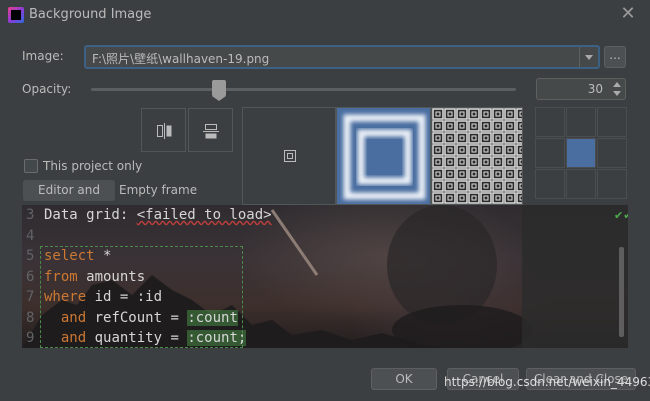 The image size is (650, 401). What do you see at coordinates (217, 338) in the screenshot?
I see `code-token: :count;` at bounding box center [217, 338].